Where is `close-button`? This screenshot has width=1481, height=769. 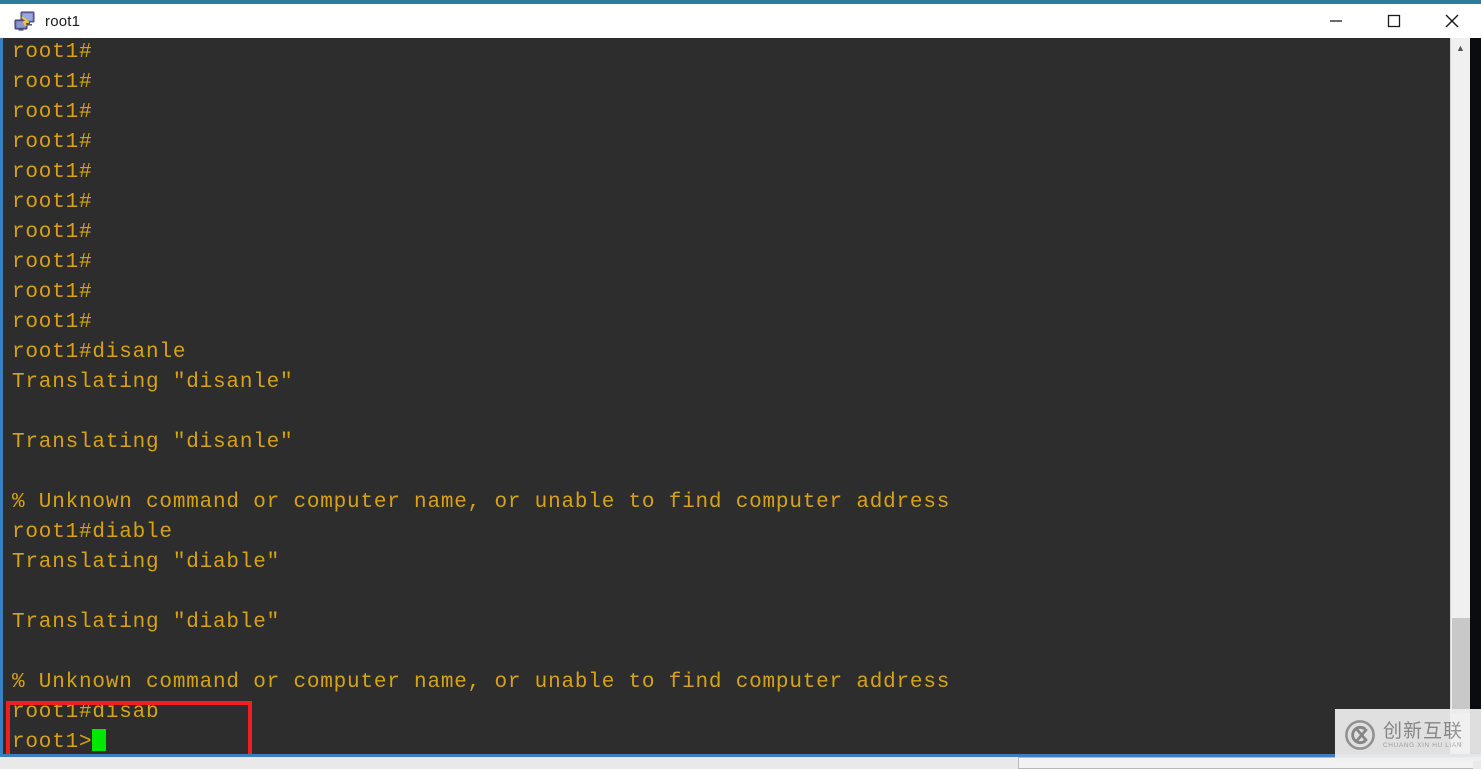 close-button is located at coordinates (1452, 21).